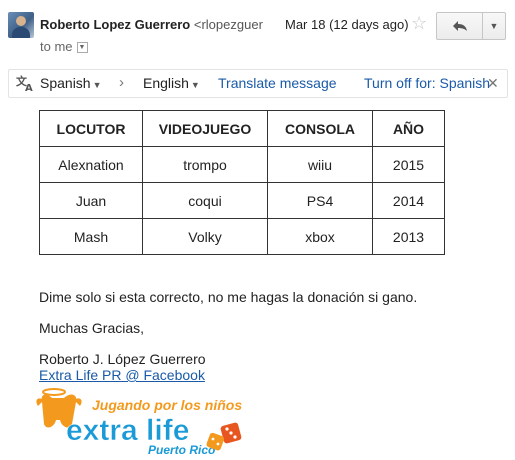  I want to click on chevron-right-icon: ›, so click(121, 82).